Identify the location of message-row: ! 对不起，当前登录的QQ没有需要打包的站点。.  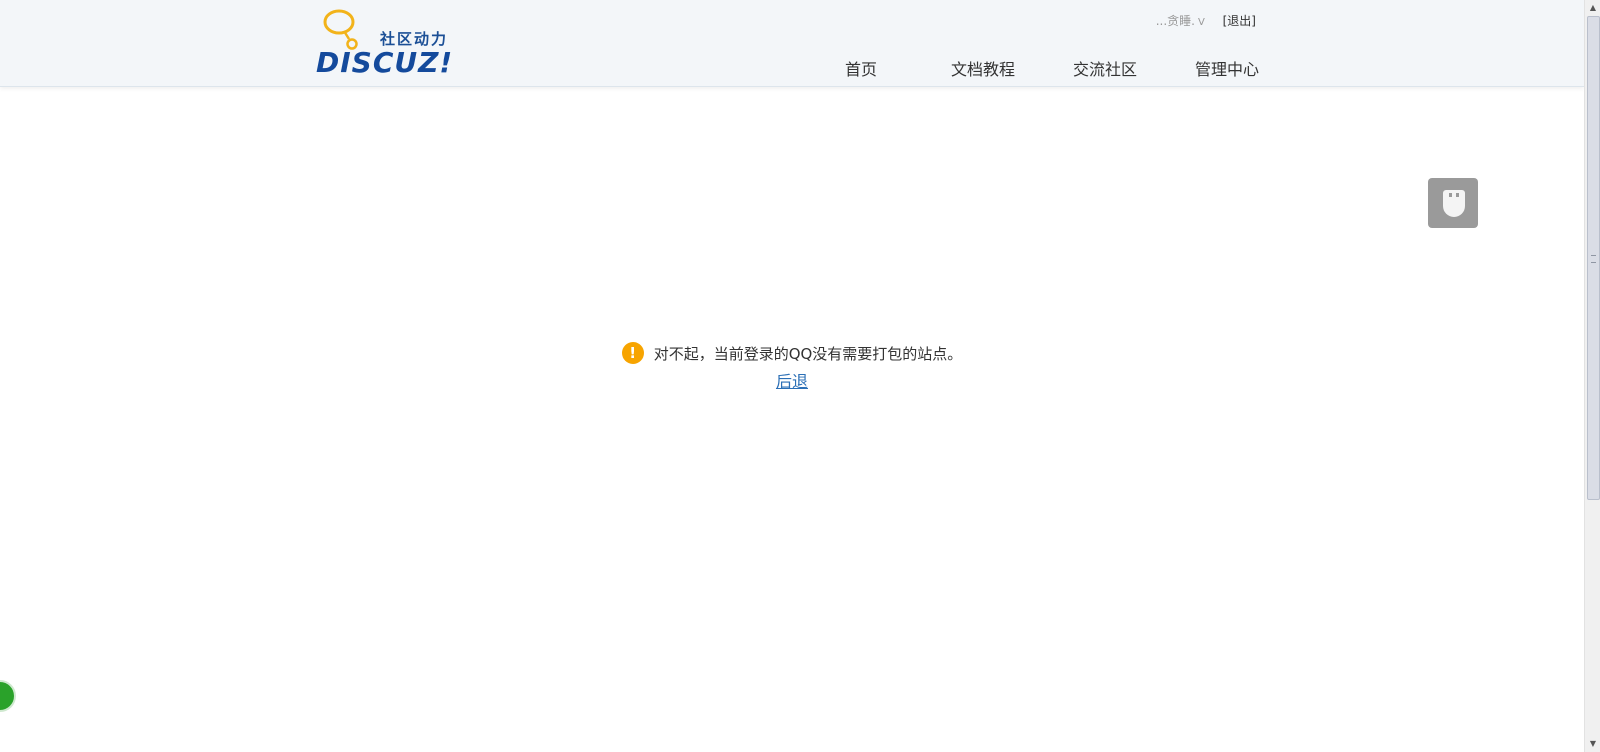
(792, 353).